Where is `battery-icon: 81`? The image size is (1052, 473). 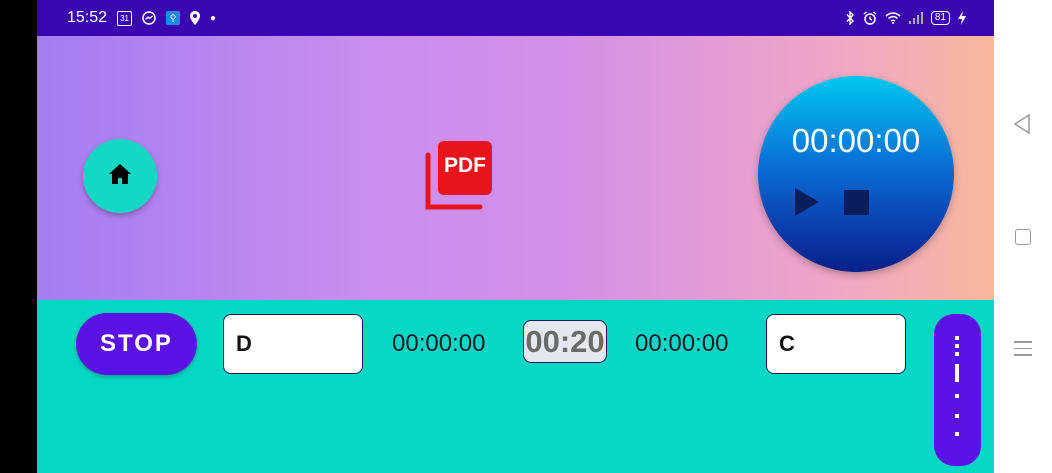
battery-icon: 81 is located at coordinates (940, 18).